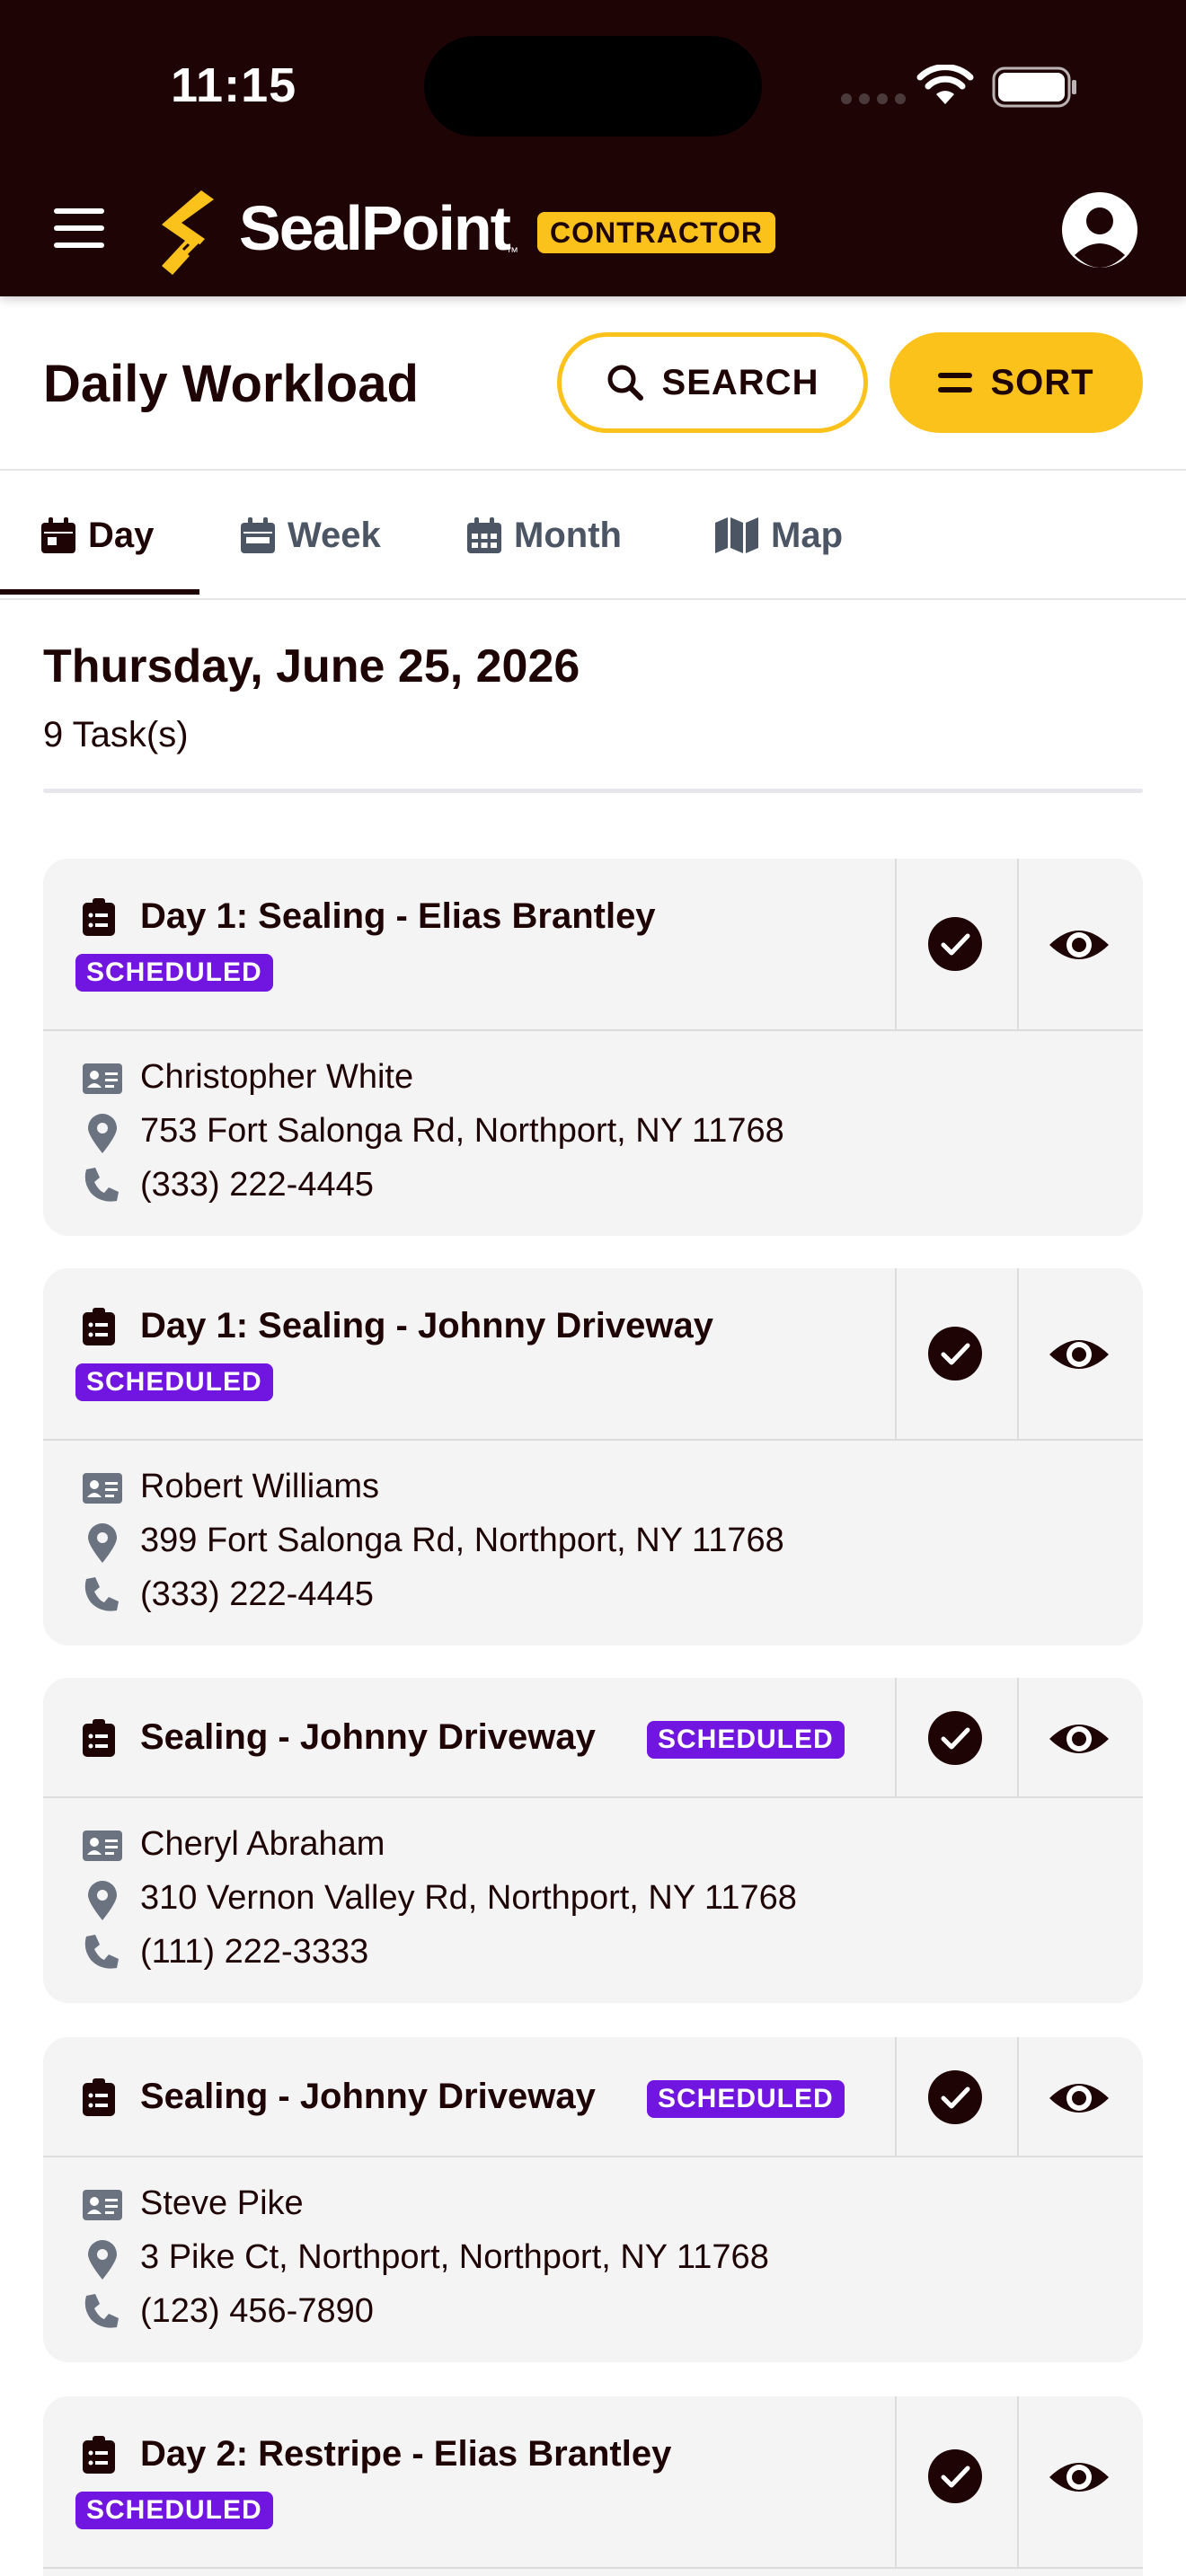 This screenshot has height=2576, width=1186. Describe the element at coordinates (740, 382) in the screenshot. I see `search-button-label: SEARCH` at that location.